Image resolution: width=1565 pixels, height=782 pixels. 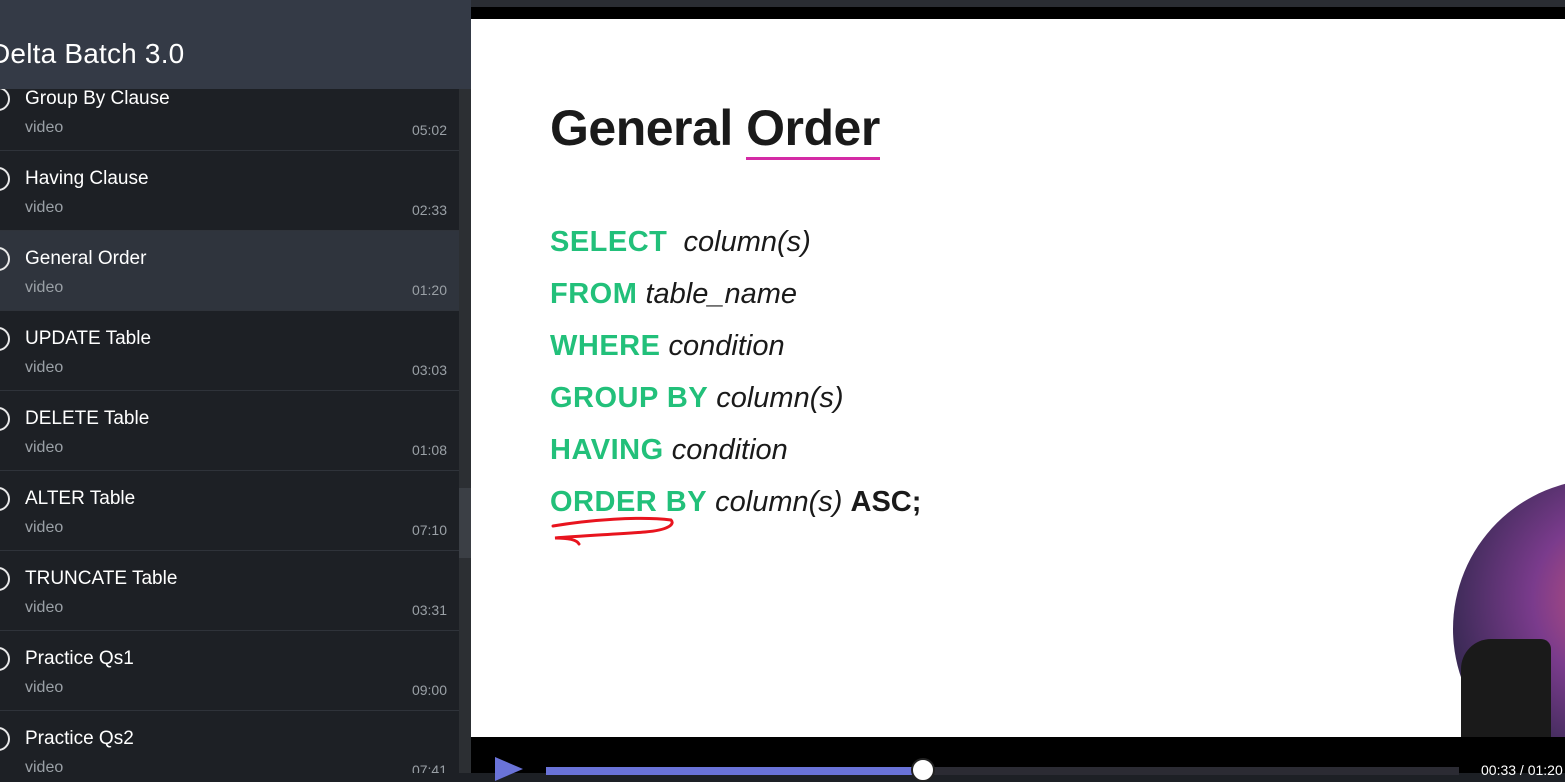 What do you see at coordinates (429, 767) in the screenshot?
I see `lecture-duration: 07:41` at bounding box center [429, 767].